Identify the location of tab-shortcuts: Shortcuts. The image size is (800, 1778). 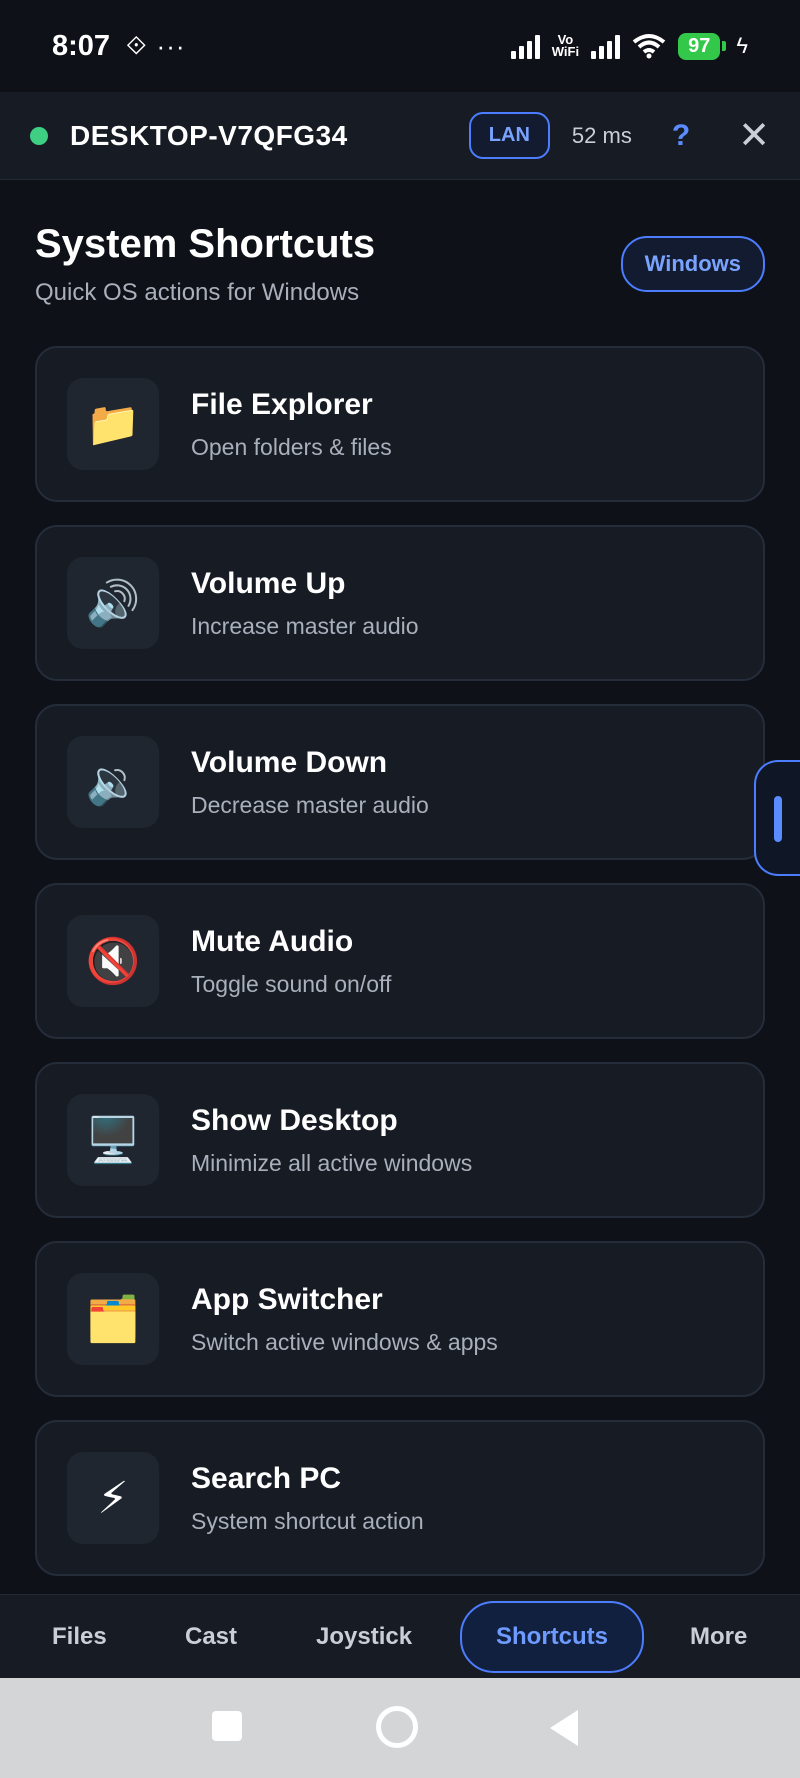
(552, 1636).